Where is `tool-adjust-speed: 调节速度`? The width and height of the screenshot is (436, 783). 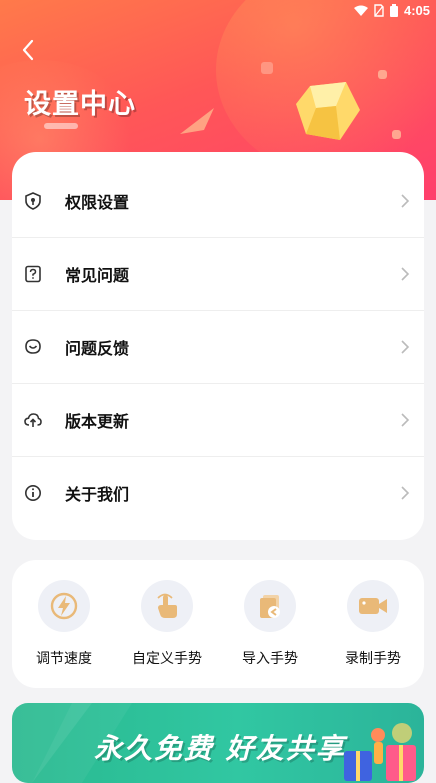
tool-adjust-speed: 调节速度 is located at coordinates (64, 624).